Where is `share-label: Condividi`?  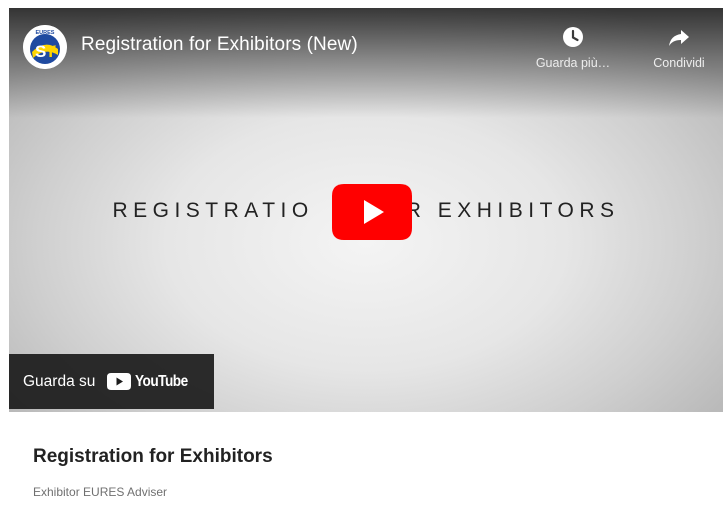 share-label: Condividi is located at coordinates (679, 63).